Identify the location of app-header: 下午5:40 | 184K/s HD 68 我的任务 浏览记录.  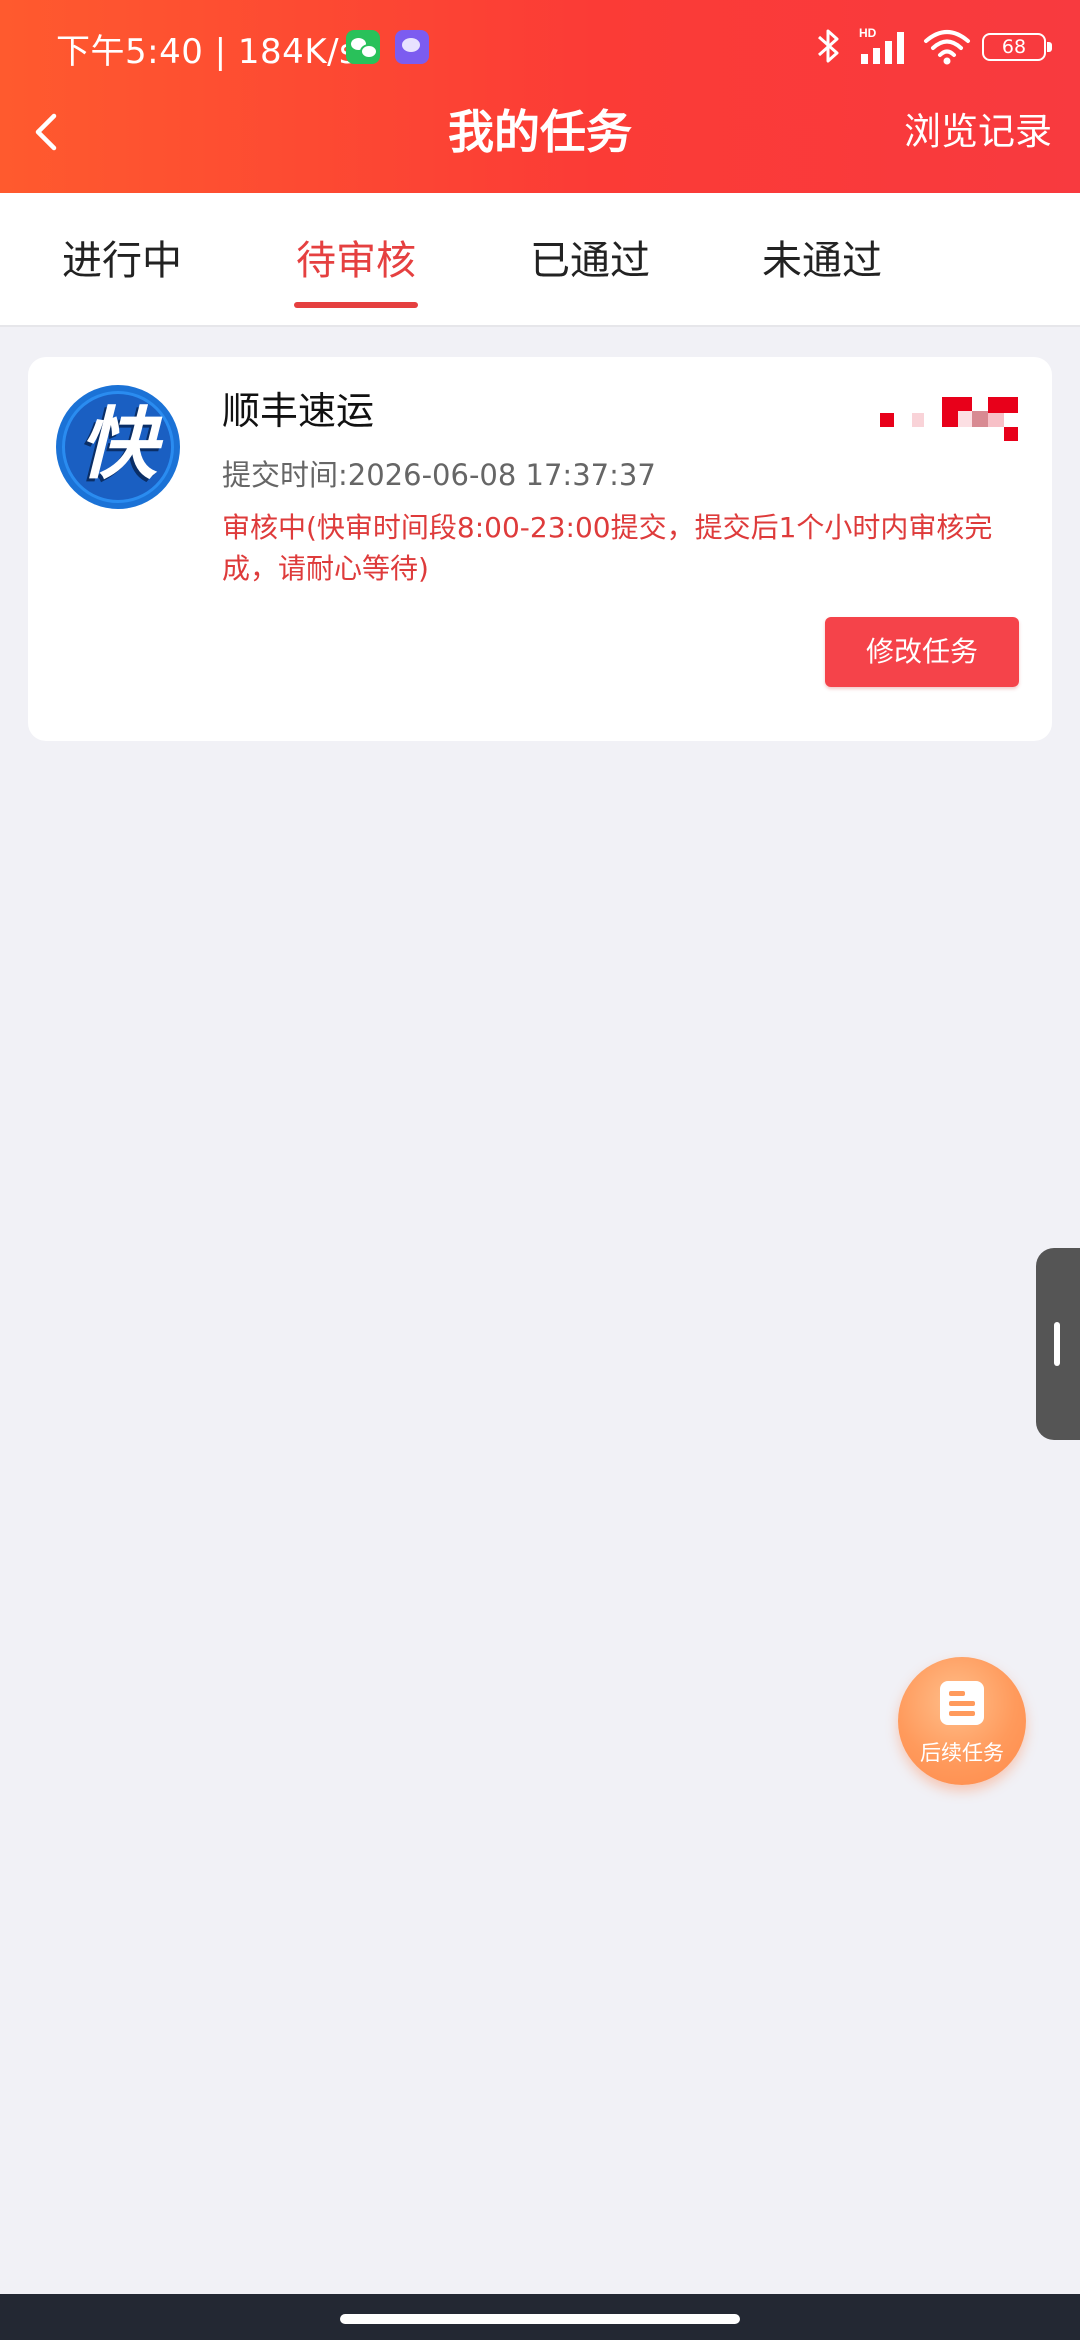
(540, 96).